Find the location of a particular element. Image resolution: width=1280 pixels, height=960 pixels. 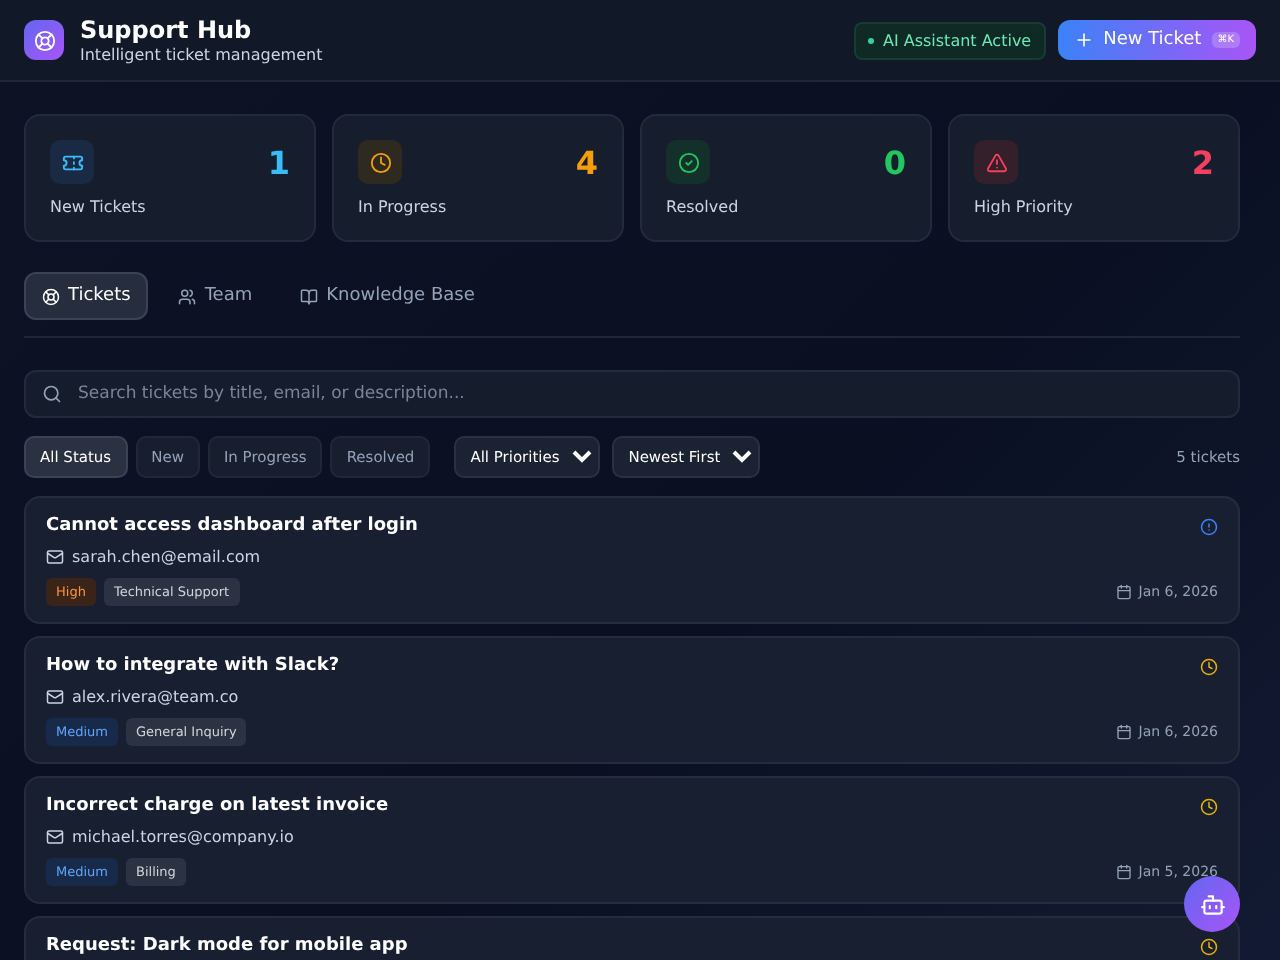

stat-label: High Priority is located at coordinates (1024, 207).